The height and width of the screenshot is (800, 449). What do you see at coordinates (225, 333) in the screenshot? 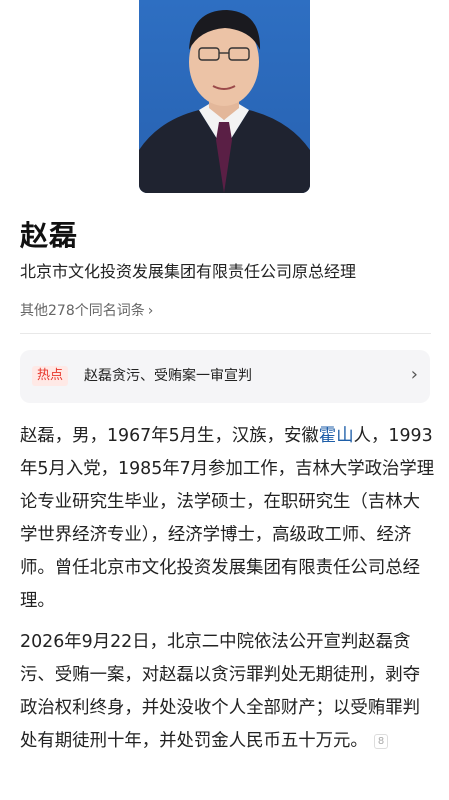
I see `divider` at bounding box center [225, 333].